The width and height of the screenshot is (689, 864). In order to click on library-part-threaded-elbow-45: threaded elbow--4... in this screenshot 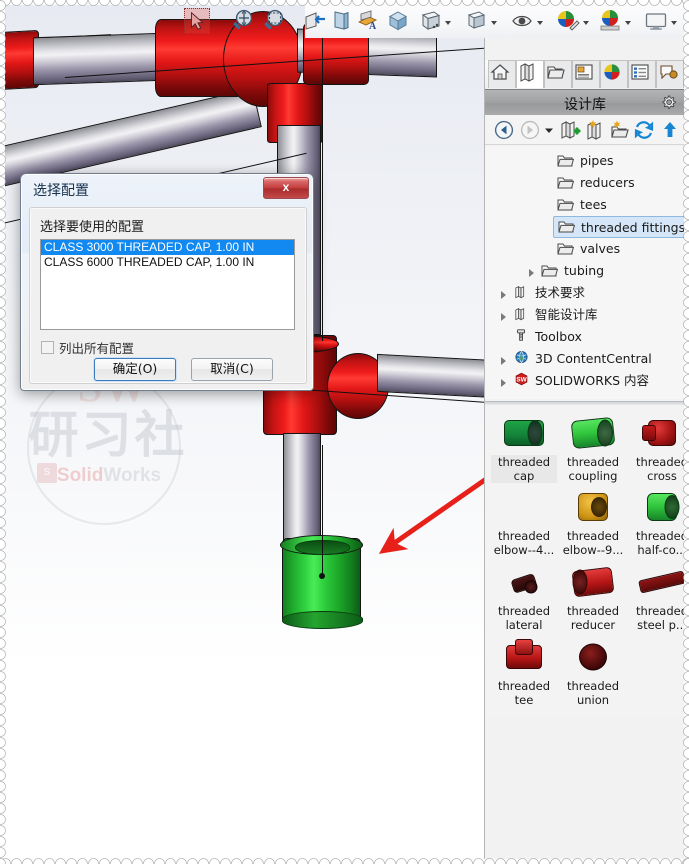, I will do `click(524, 522)`.